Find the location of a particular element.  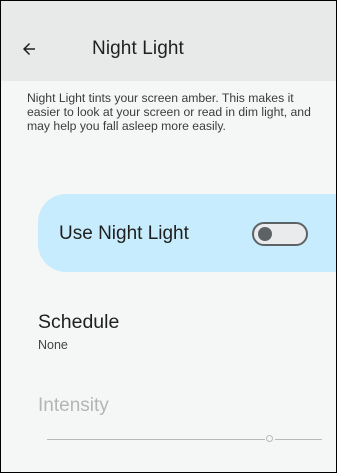

slider-track-start is located at coordinates (156, 439).